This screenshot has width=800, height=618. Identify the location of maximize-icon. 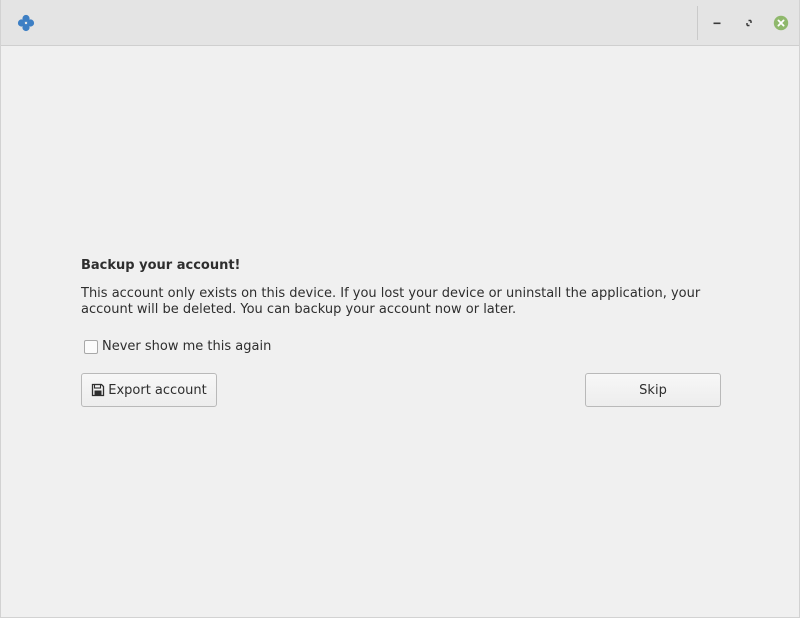
(749, 23).